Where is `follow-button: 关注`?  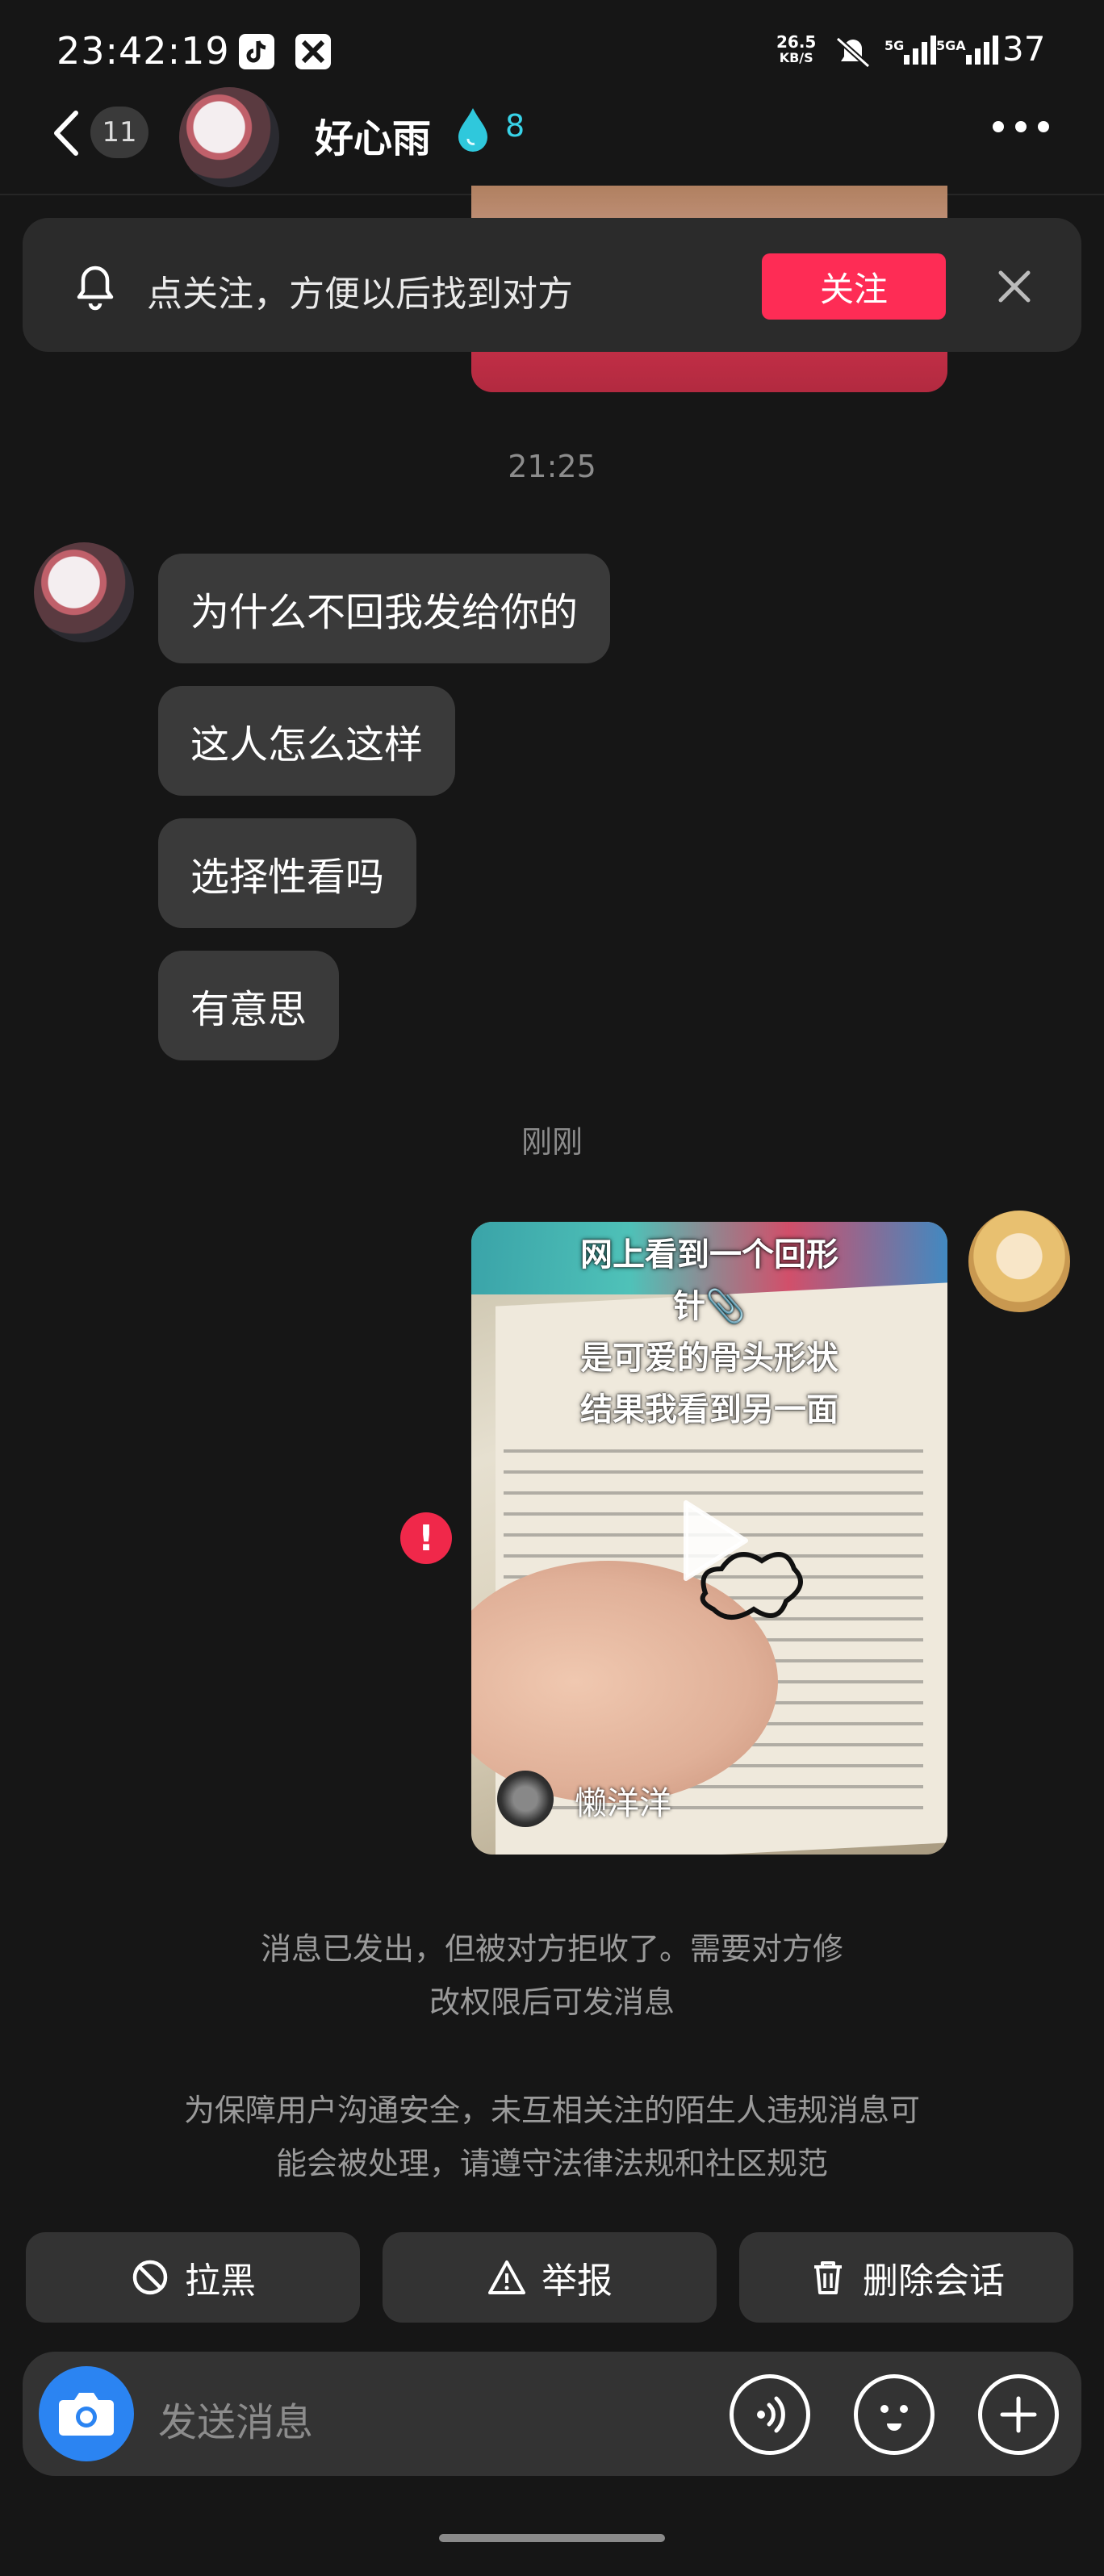
follow-button: 关注 is located at coordinates (854, 286).